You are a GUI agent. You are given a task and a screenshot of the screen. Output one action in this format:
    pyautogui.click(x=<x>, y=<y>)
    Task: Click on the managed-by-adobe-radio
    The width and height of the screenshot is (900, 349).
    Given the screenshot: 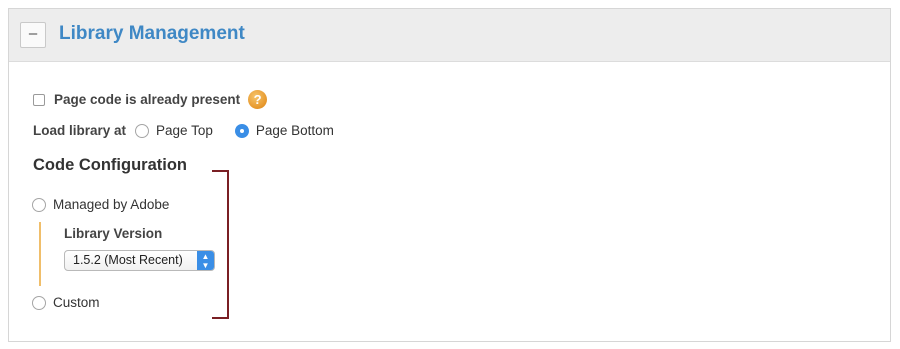 What is the action you would take?
    pyautogui.click(x=39, y=204)
    